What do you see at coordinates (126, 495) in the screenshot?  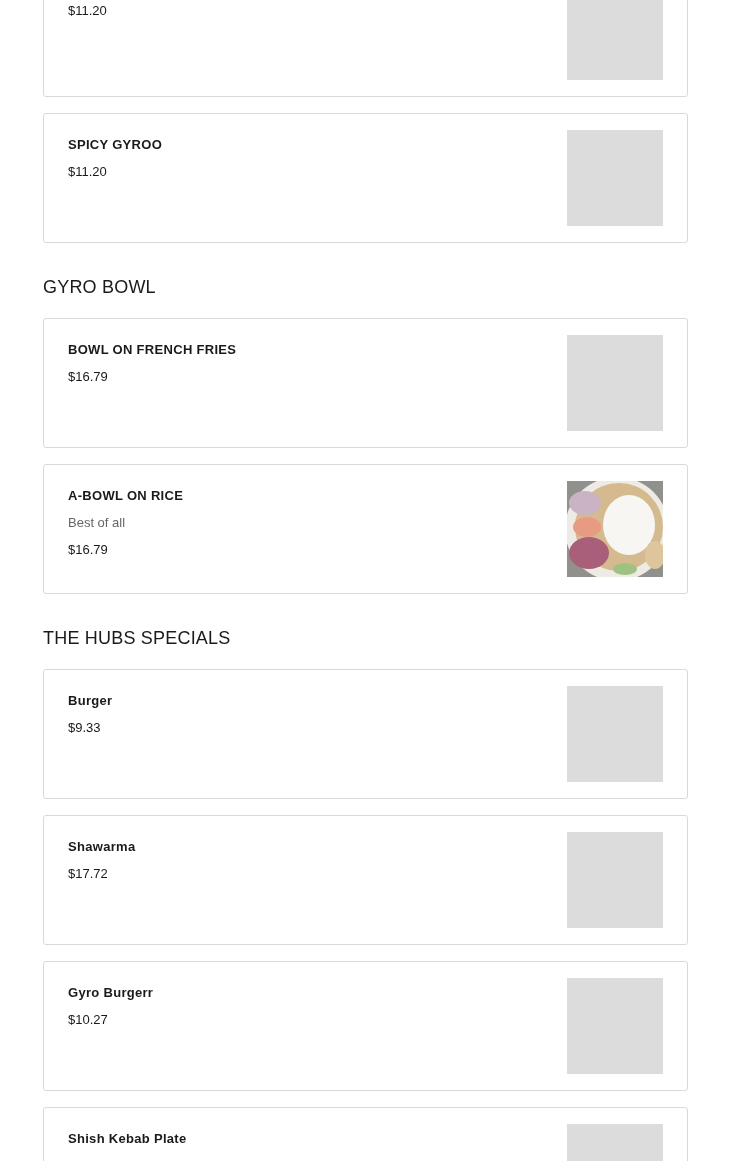 I see `item-name: A-BOWL ON RICE` at bounding box center [126, 495].